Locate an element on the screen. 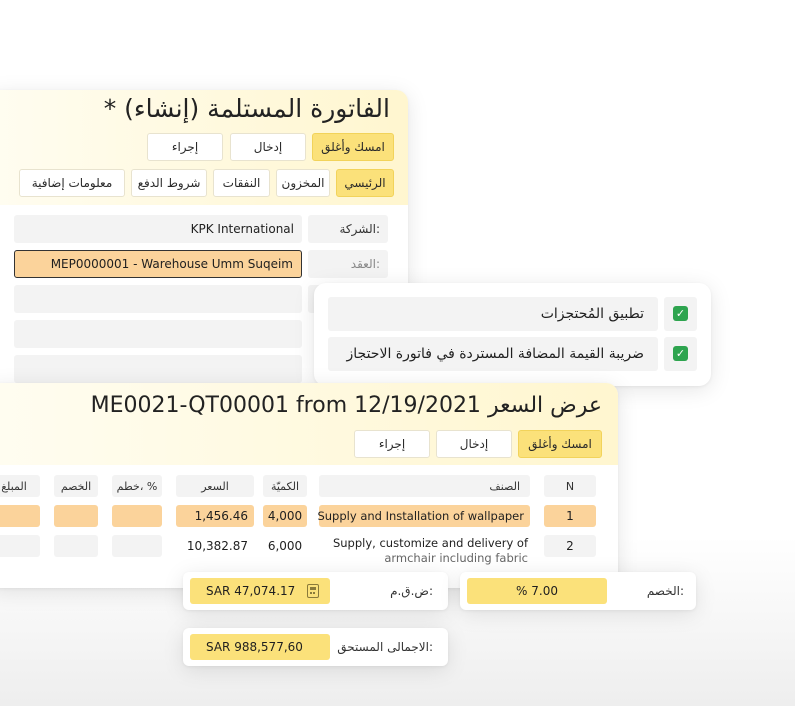 The height and width of the screenshot is (706, 795). discount-label: الخصم: is located at coordinates (665, 591).